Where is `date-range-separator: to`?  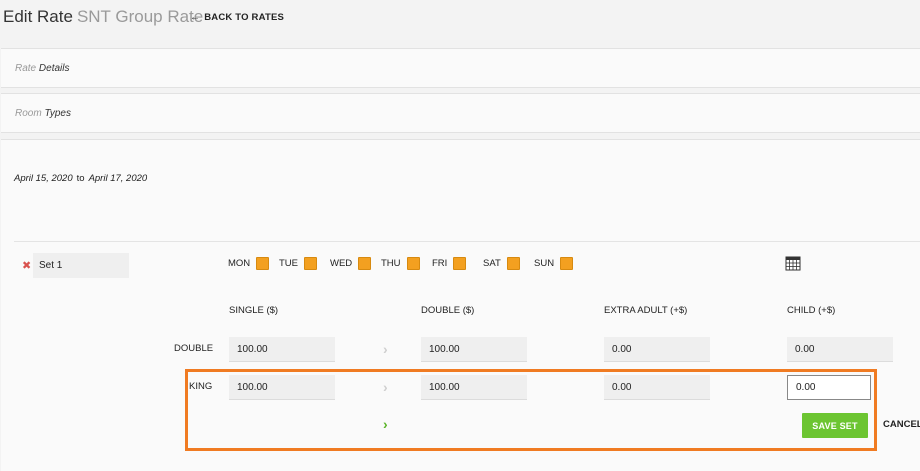
date-range-separator: to is located at coordinates (80, 178).